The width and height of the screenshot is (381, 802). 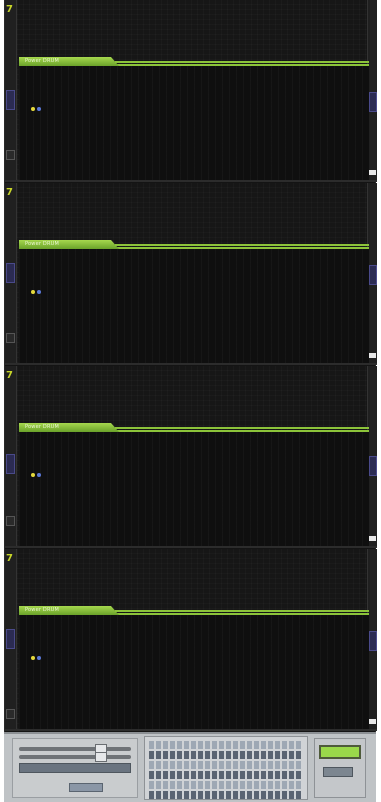 I want to click on lcd-button, so click(x=338, y=772).